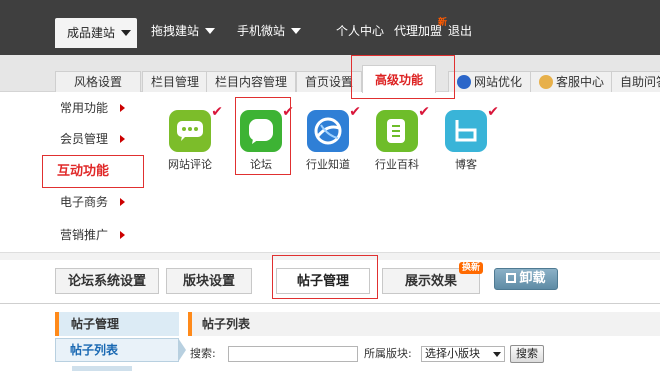  I want to click on app-industry-wiki: ✔ 行业百科, so click(398, 138).